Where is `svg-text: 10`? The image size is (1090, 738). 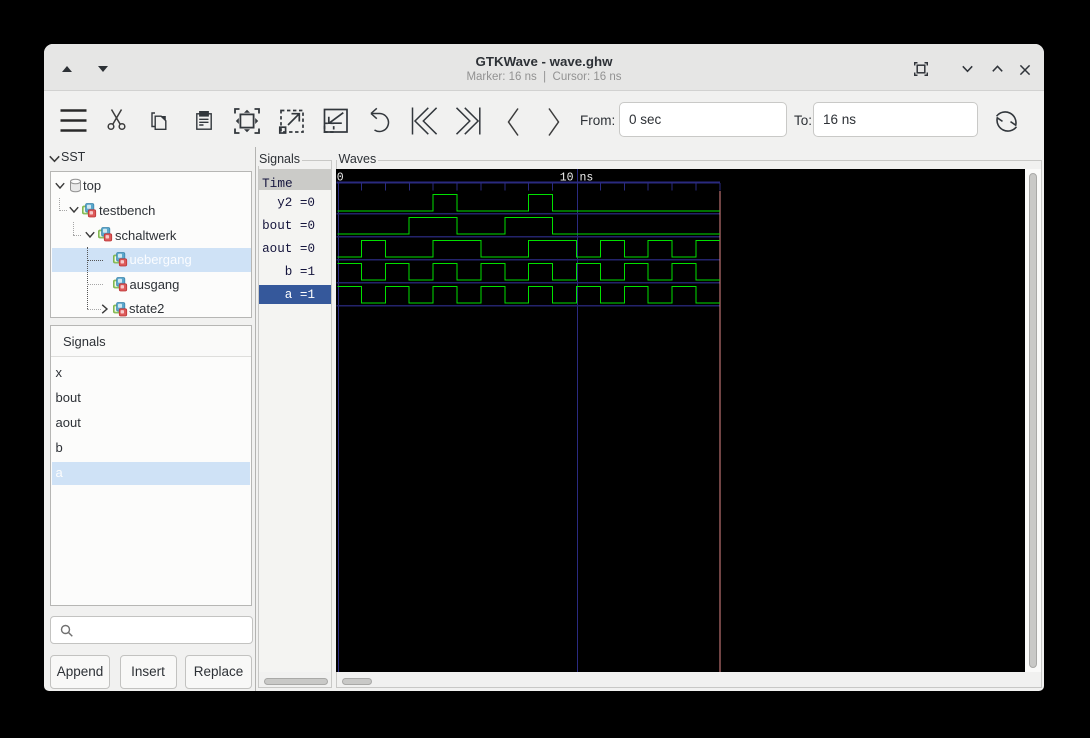
svg-text: 10 is located at coordinates (567, 178).